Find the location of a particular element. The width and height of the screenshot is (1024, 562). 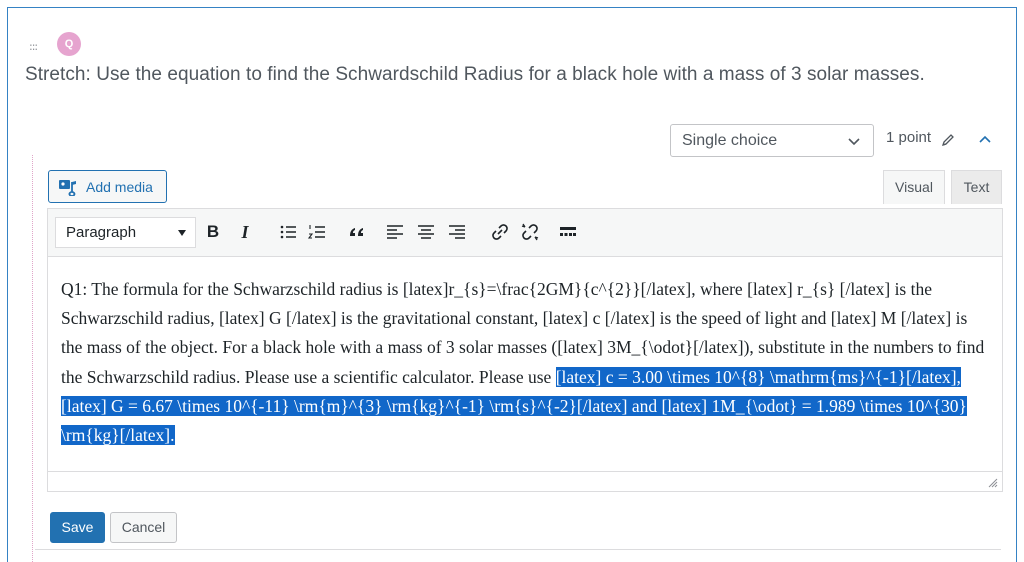

align-center-icon is located at coordinates (426, 232).